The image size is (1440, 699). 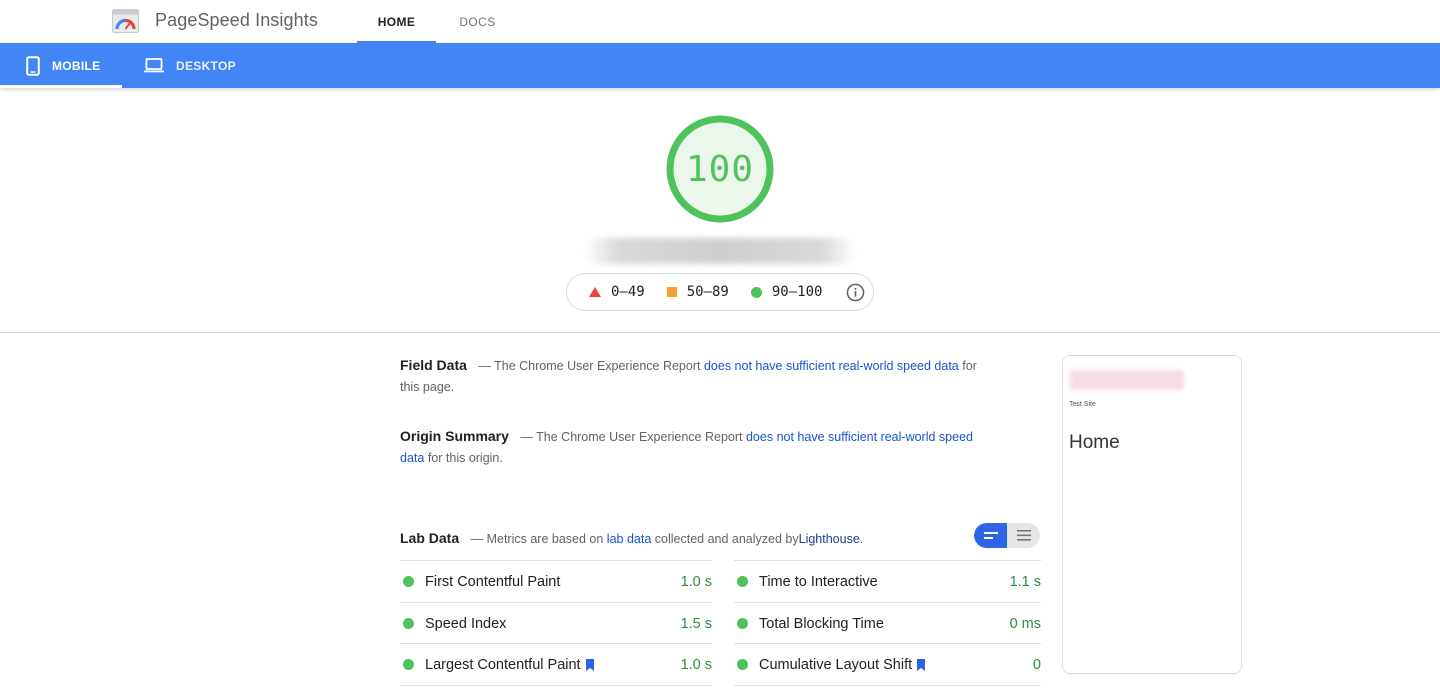 I want to click on preview-heading: Home, so click(x=1094, y=442).